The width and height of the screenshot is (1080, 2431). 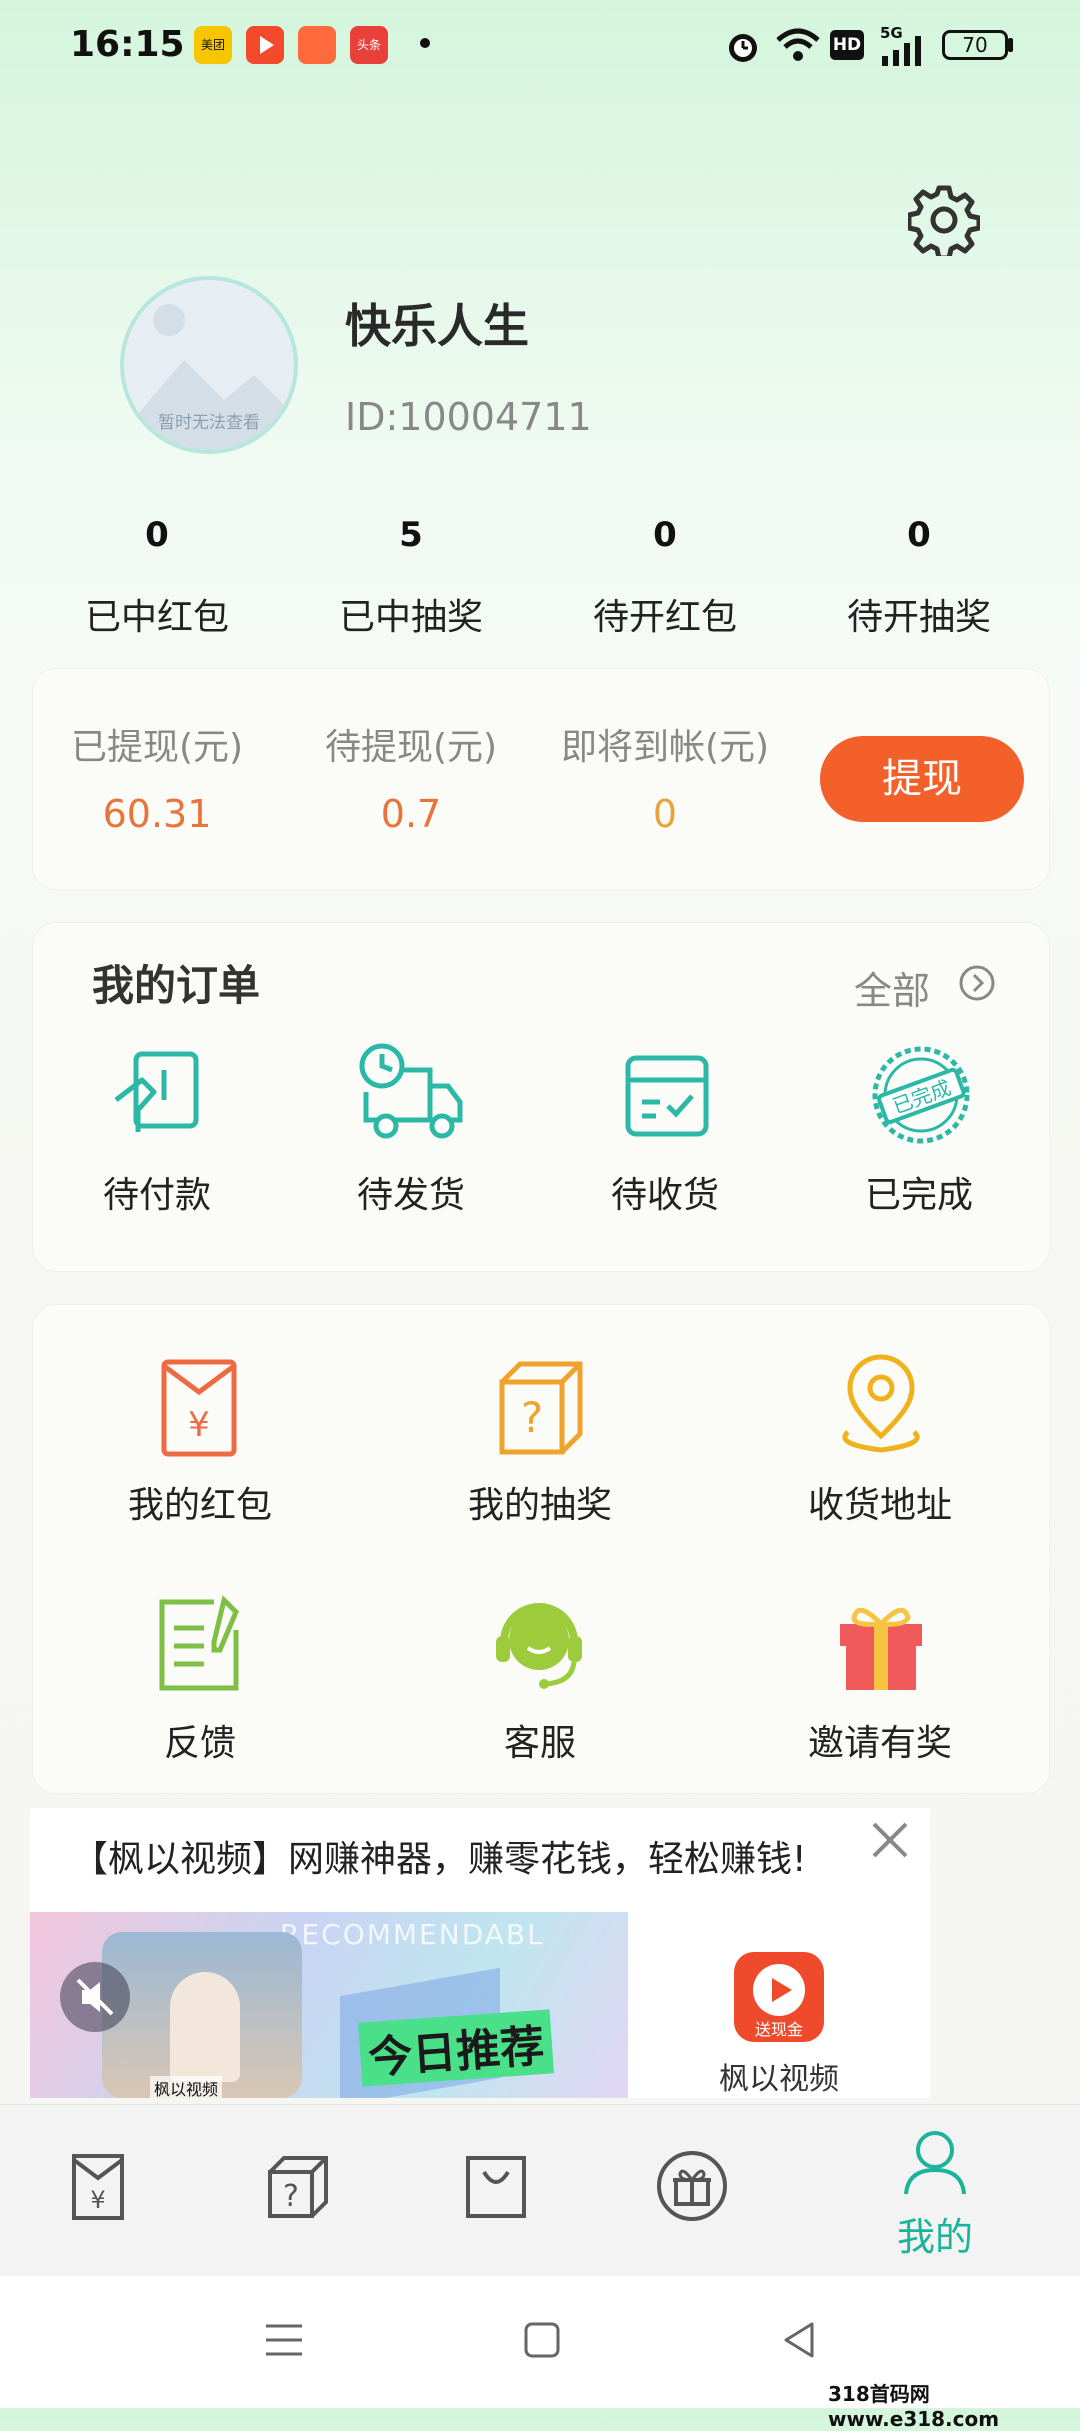 What do you see at coordinates (317, 45) in the screenshot?
I see `game-app-icon` at bounding box center [317, 45].